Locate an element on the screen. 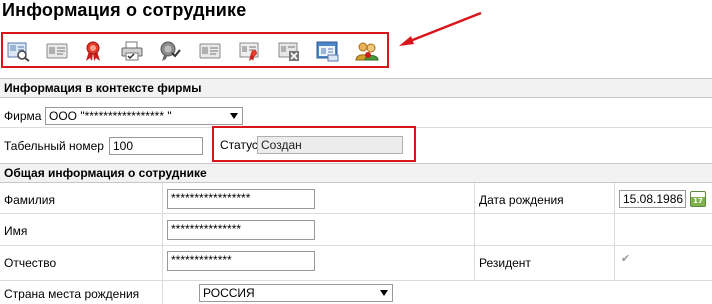  middle-name-field: ************* is located at coordinates (241, 261).